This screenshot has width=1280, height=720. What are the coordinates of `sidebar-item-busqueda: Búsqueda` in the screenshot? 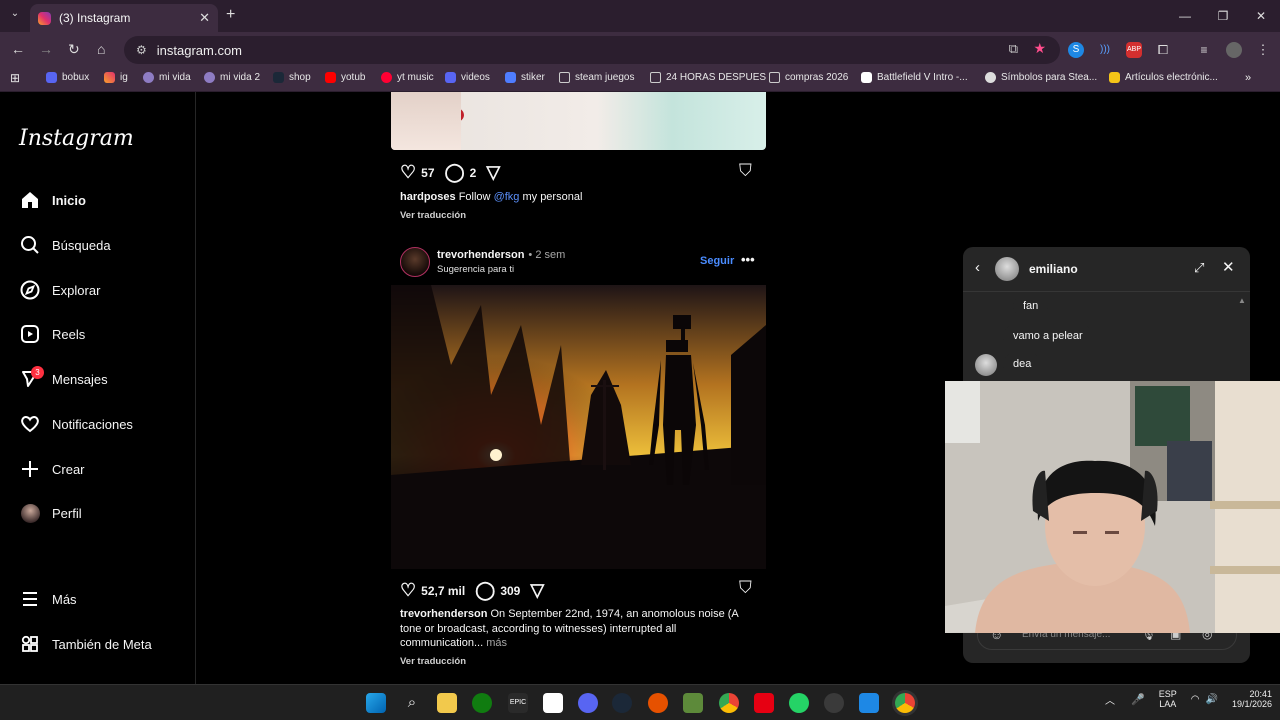 It's located at (65, 245).